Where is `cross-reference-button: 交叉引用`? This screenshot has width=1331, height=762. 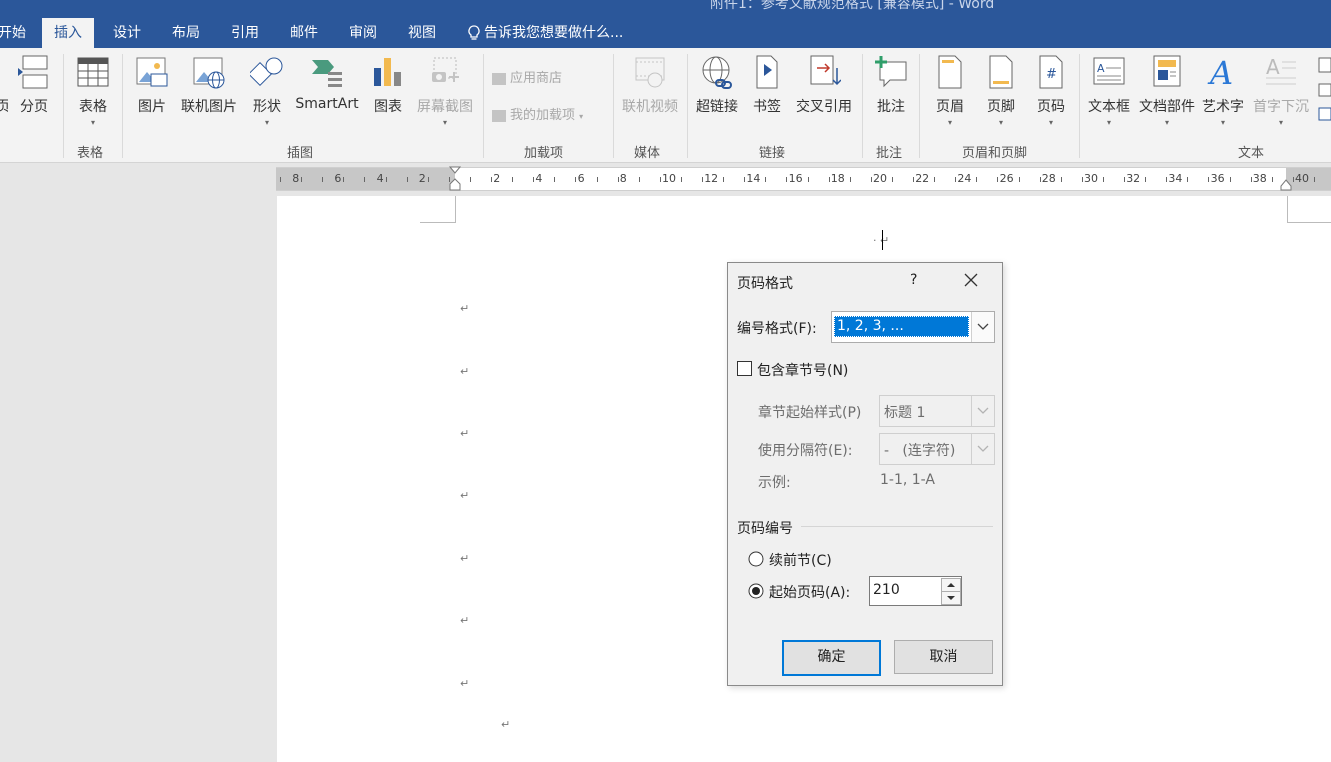 cross-reference-button: 交叉引用 is located at coordinates (824, 85).